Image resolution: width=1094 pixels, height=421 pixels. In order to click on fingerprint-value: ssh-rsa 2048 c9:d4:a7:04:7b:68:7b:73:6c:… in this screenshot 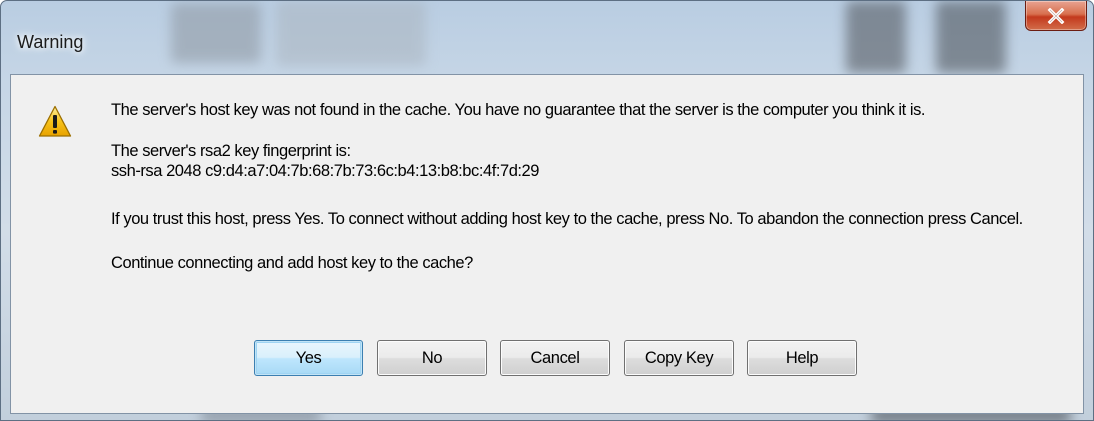, I will do `click(325, 171)`.